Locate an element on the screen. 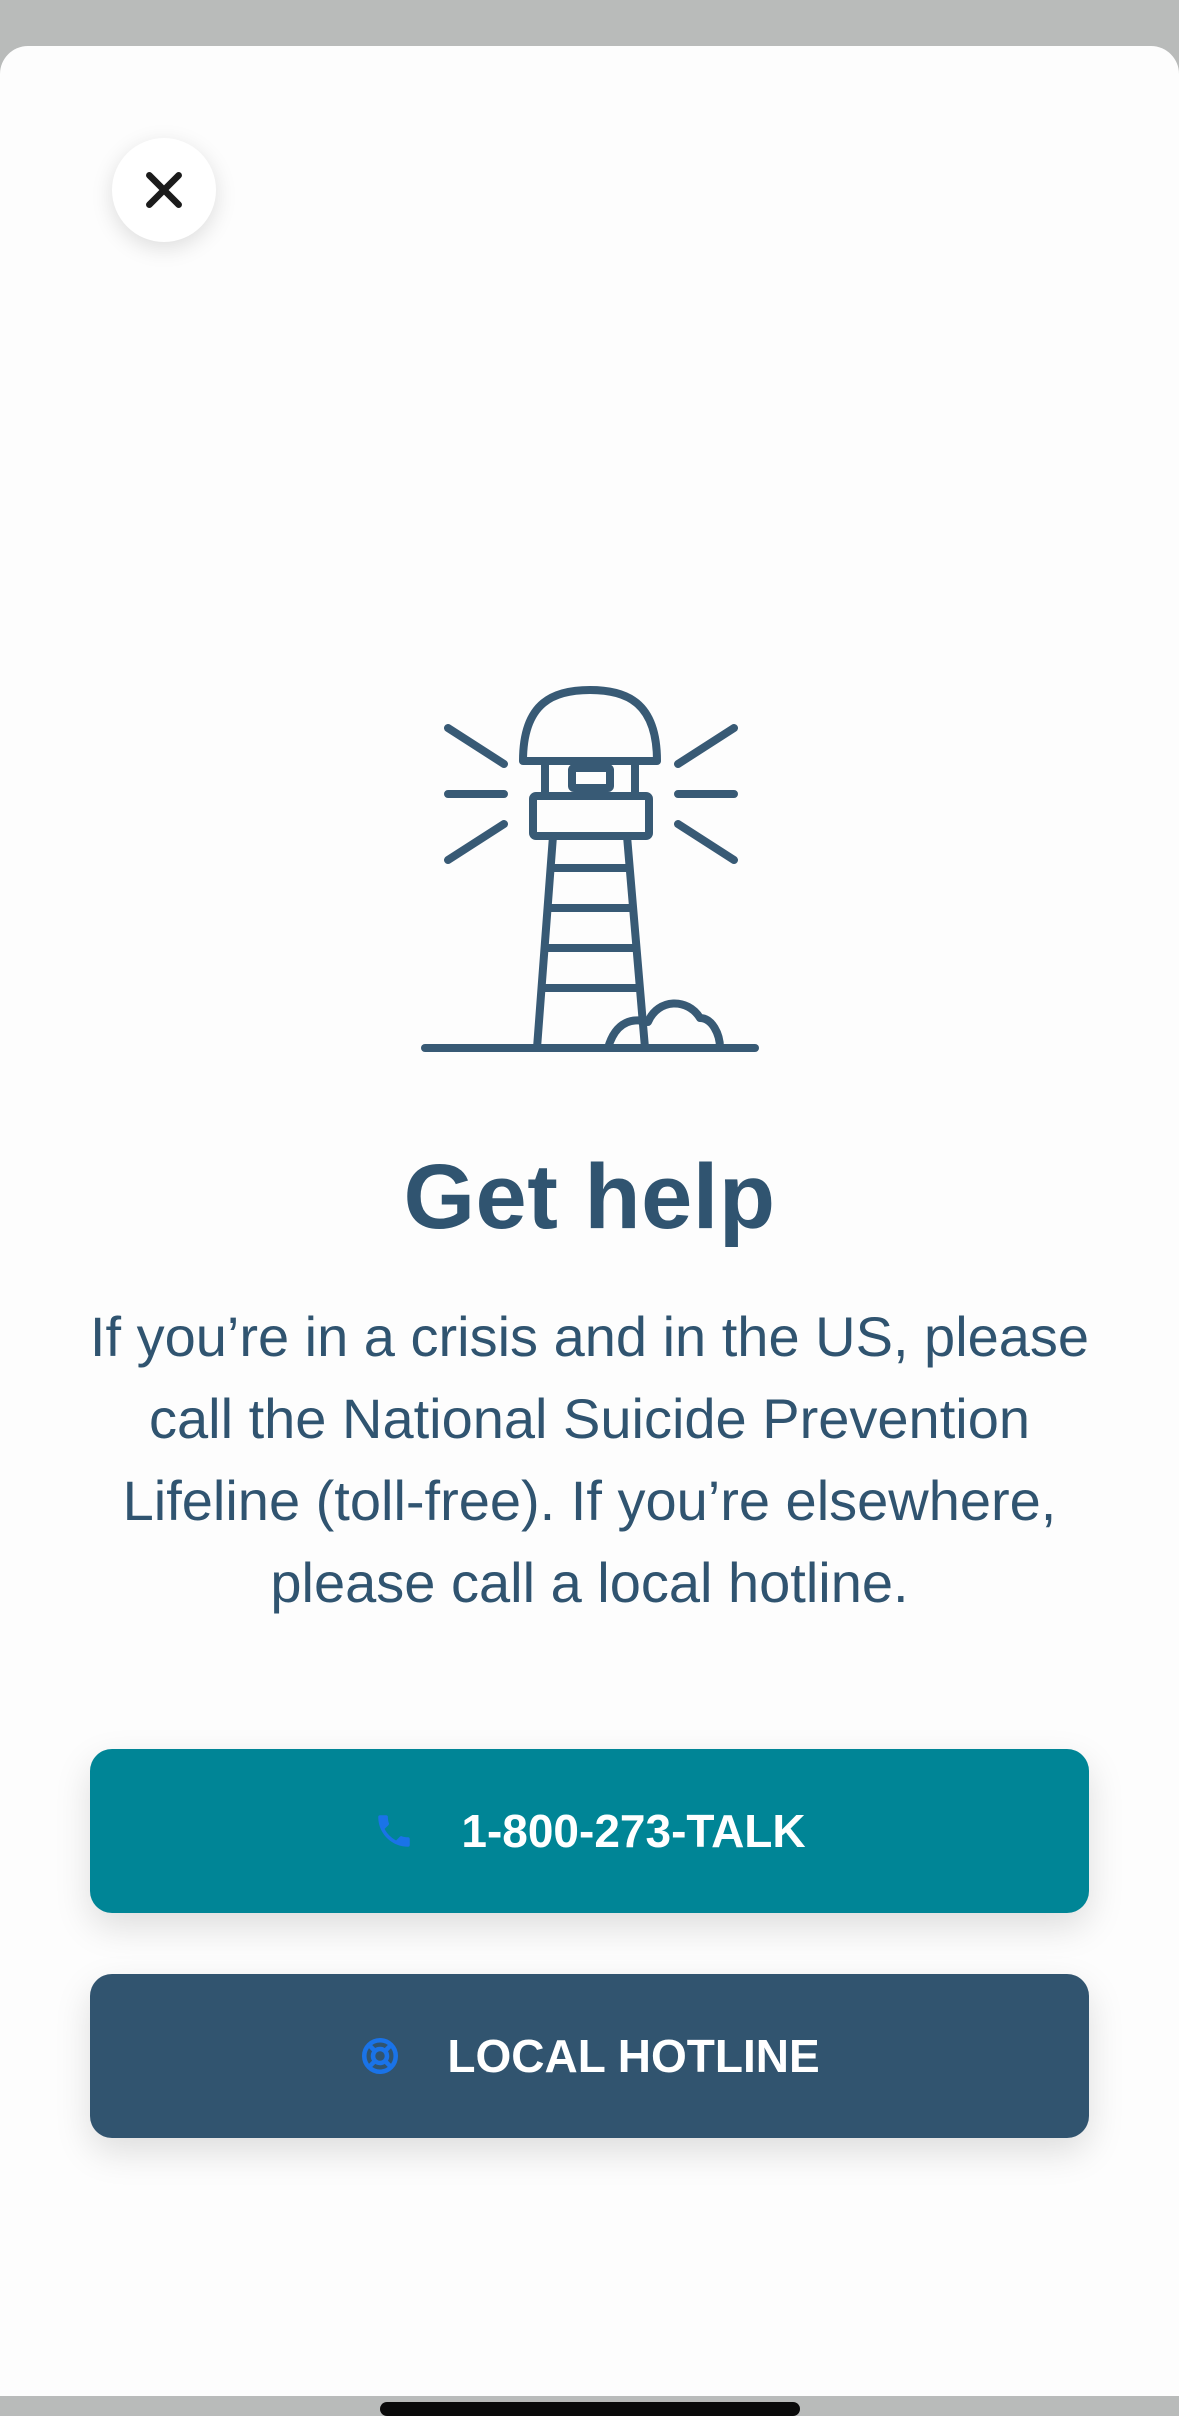 The width and height of the screenshot is (1179, 2416). call-lifeline-label: 1-800-273-TALK is located at coordinates (633, 1831).